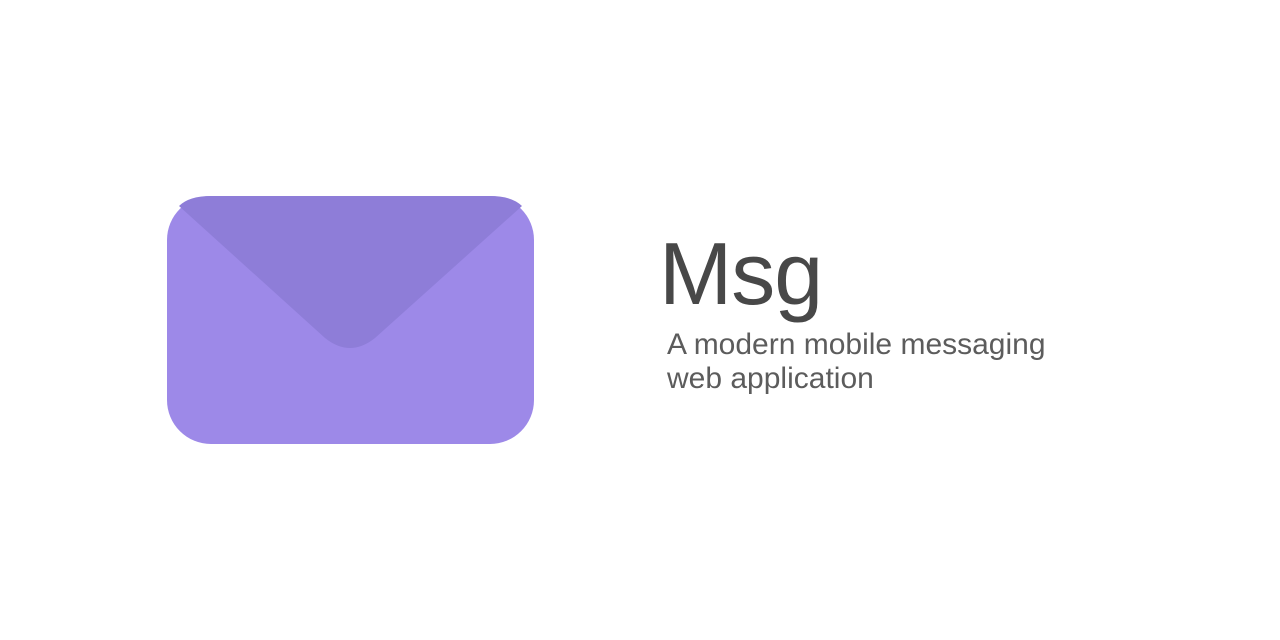  Describe the element at coordinates (741, 273) in the screenshot. I see `app-title: Msg` at that location.